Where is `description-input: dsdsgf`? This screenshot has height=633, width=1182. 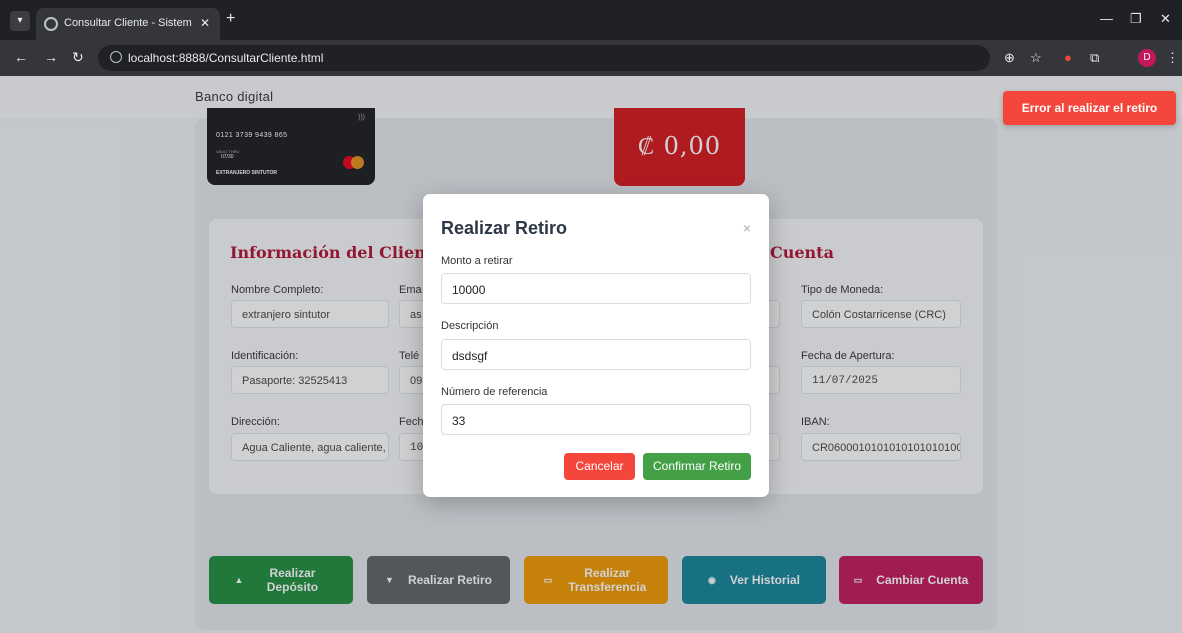 description-input: dsdsgf is located at coordinates (596, 354).